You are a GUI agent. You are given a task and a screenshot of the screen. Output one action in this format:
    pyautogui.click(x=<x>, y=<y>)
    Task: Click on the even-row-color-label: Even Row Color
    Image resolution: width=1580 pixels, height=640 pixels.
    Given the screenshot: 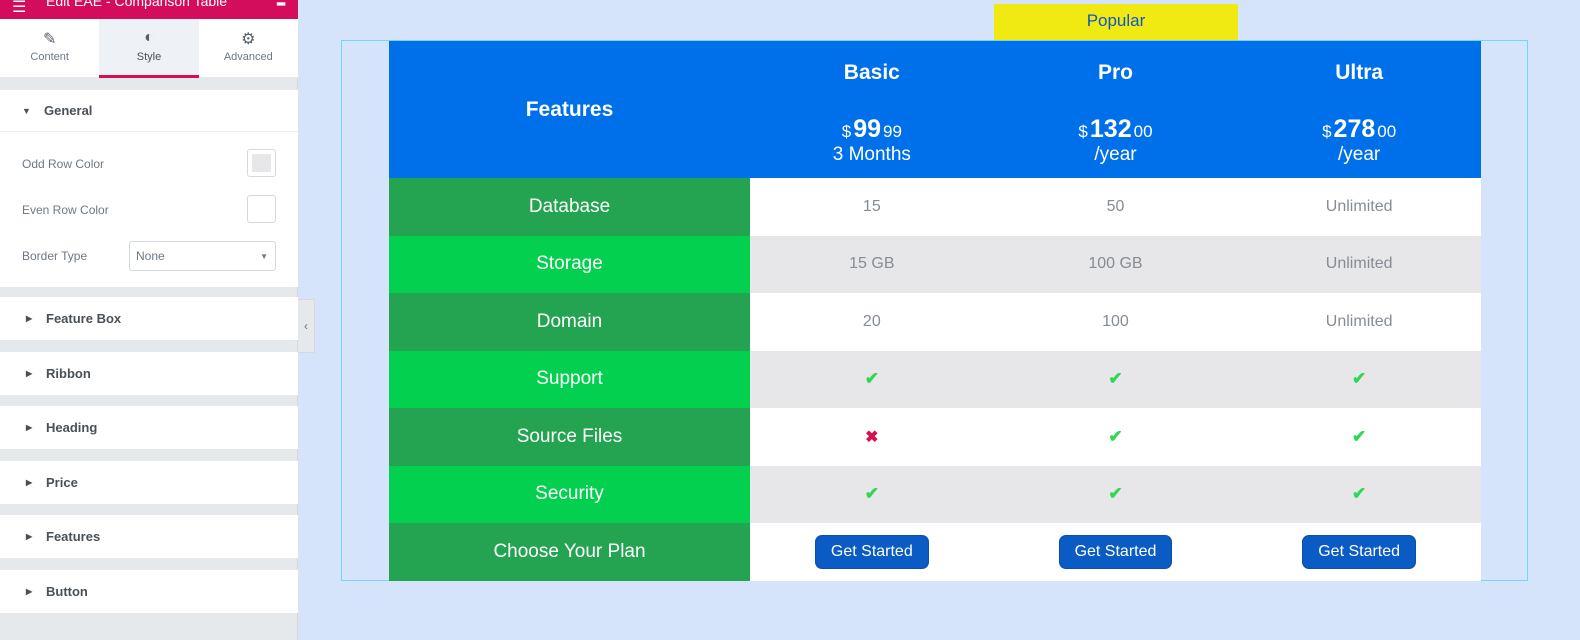 What is the action you would take?
    pyautogui.click(x=65, y=210)
    